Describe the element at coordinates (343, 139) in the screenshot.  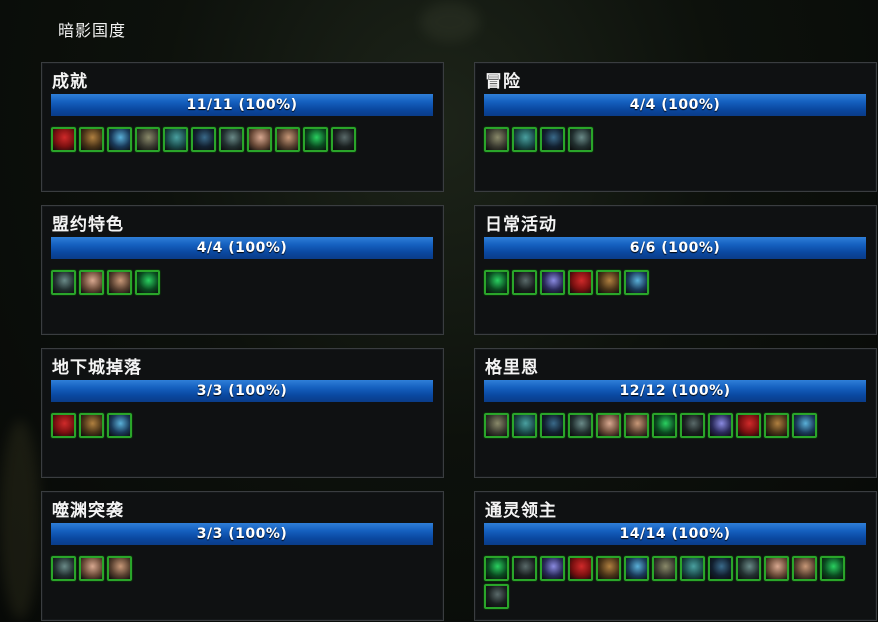
I see `dark-raven-icon` at that location.